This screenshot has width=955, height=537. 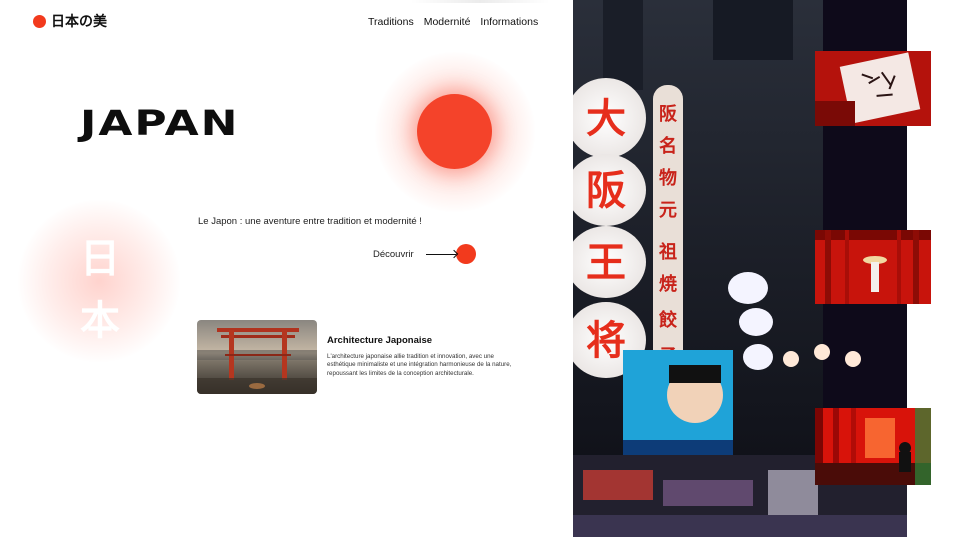 What do you see at coordinates (606, 119) in the screenshot?
I see `svg-text: 大` at bounding box center [606, 119].